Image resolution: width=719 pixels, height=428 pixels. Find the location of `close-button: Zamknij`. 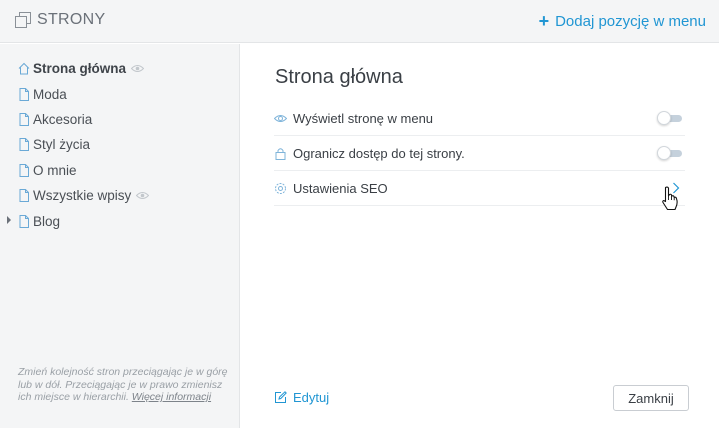

close-button: Zamknij is located at coordinates (651, 398).